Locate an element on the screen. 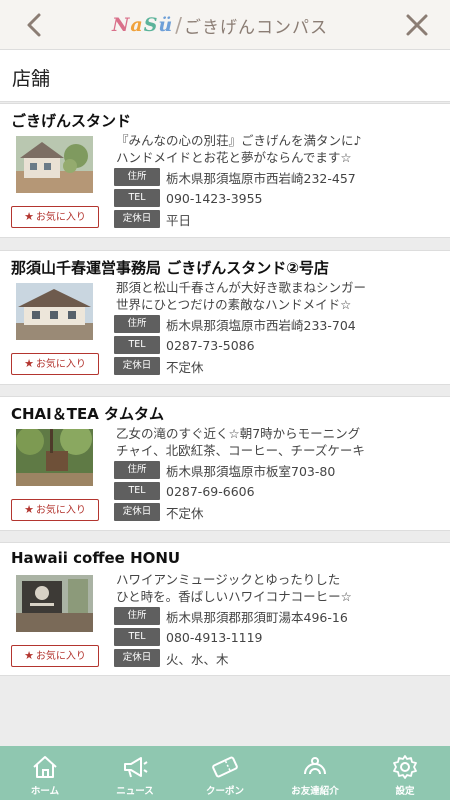 The width and height of the screenshot is (450, 800). shop-name: CHAI＆TEA タムタム is located at coordinates (88, 414).